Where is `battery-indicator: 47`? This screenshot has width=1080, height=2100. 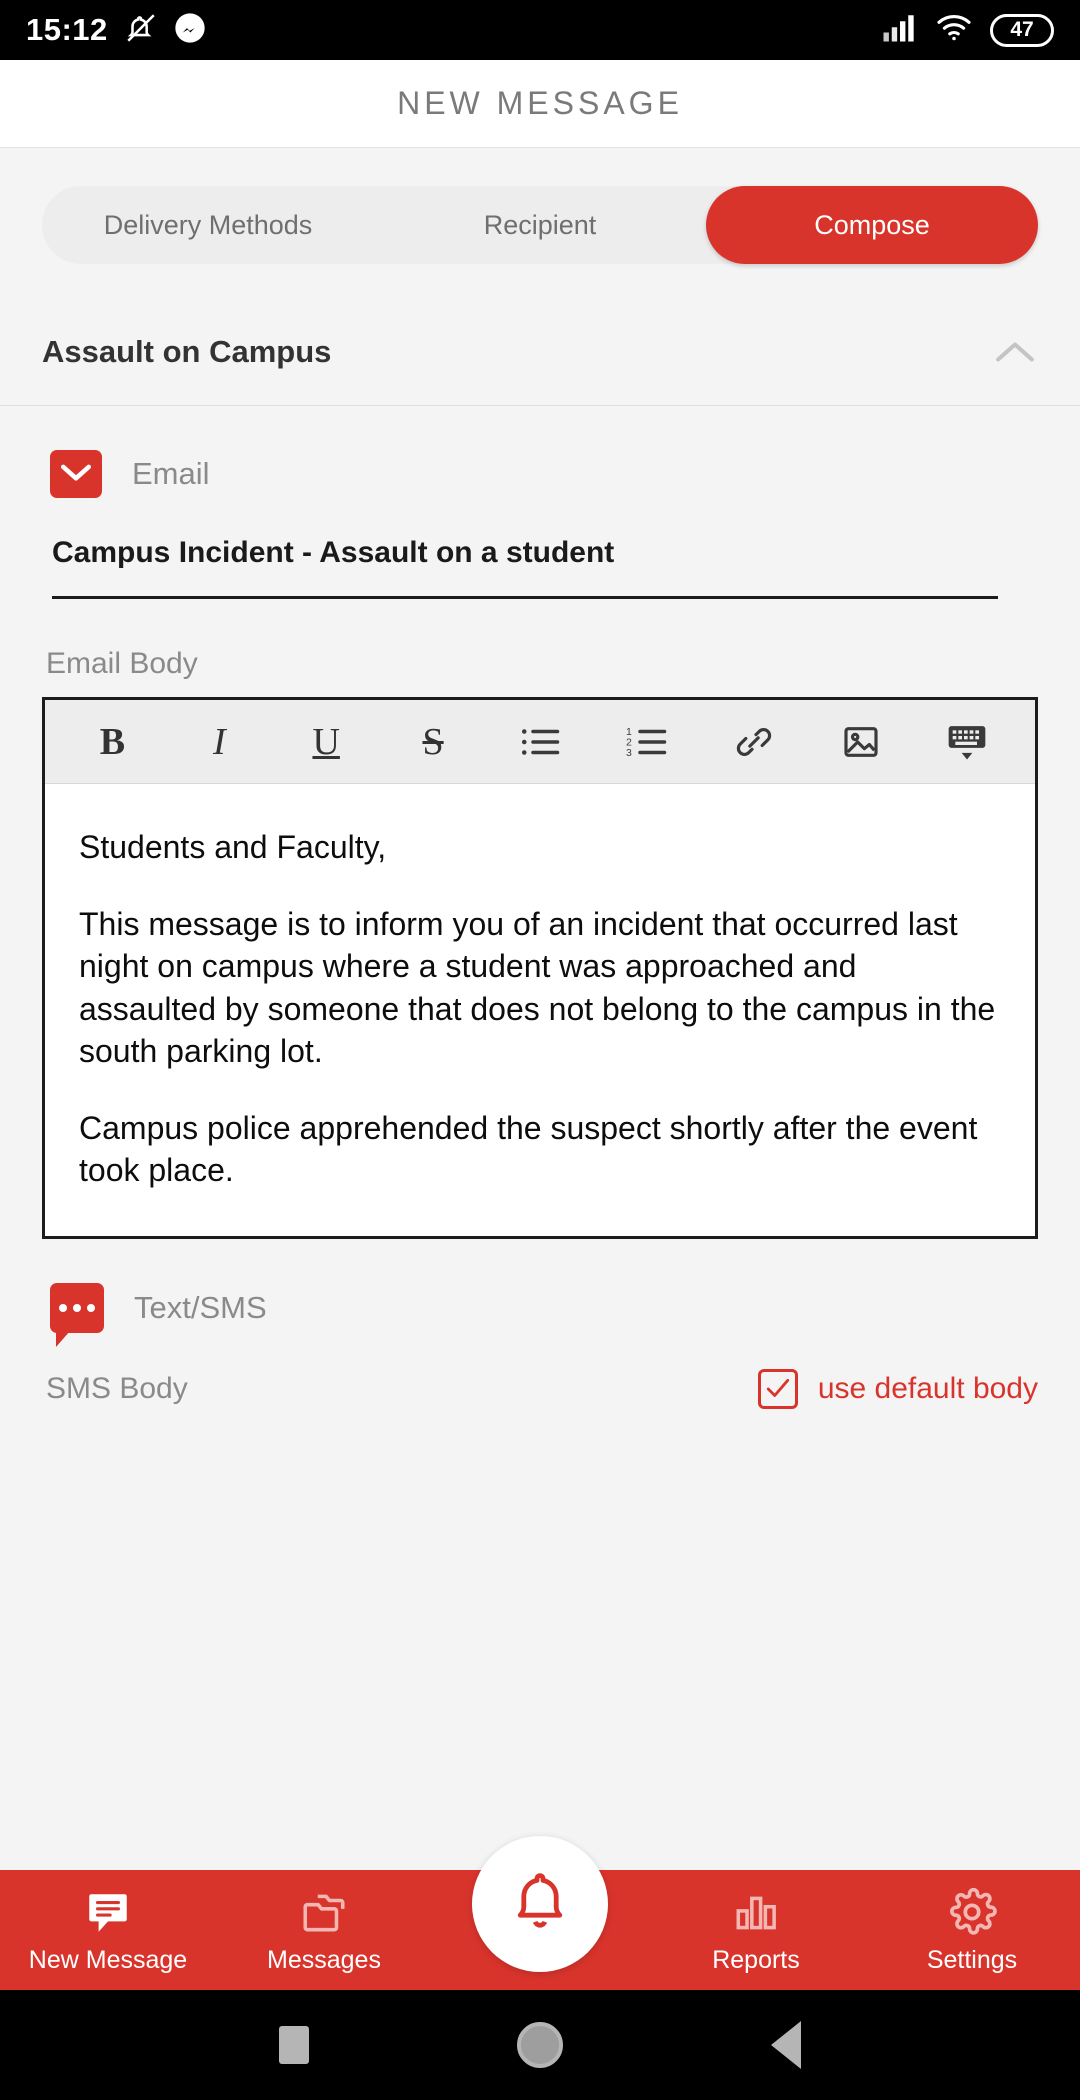
battery-indicator: 47 is located at coordinates (1022, 30).